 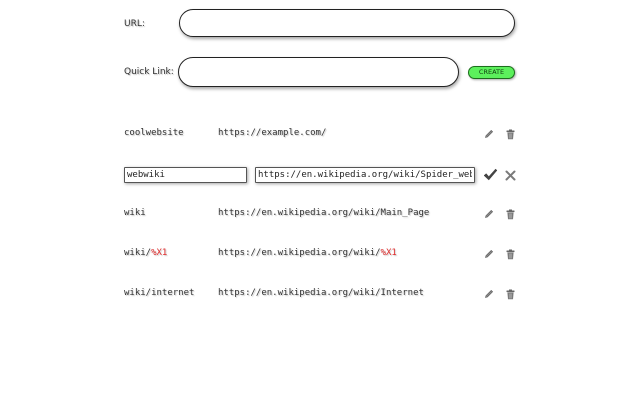 What do you see at coordinates (388, 253) in the screenshot?
I see `link-url-placeholder: %X1` at bounding box center [388, 253].